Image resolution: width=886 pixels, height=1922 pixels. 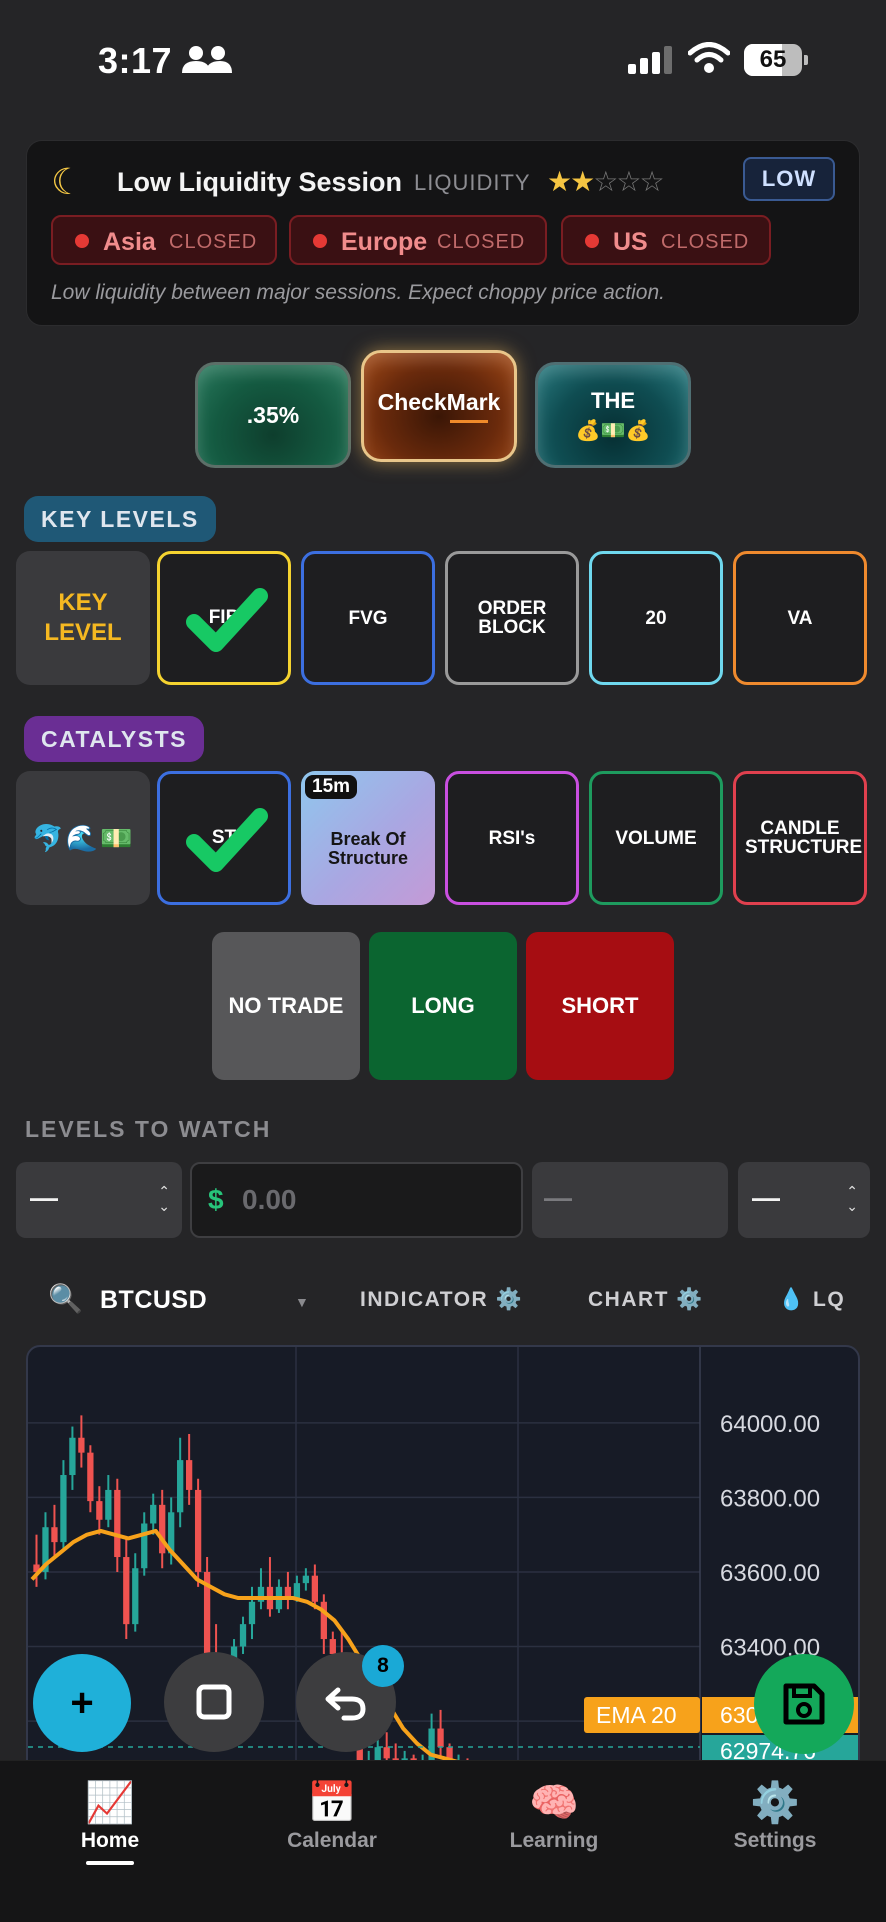 What do you see at coordinates (613, 415) in the screenshot?
I see `the-money-button: THE 💰💵💰` at bounding box center [613, 415].